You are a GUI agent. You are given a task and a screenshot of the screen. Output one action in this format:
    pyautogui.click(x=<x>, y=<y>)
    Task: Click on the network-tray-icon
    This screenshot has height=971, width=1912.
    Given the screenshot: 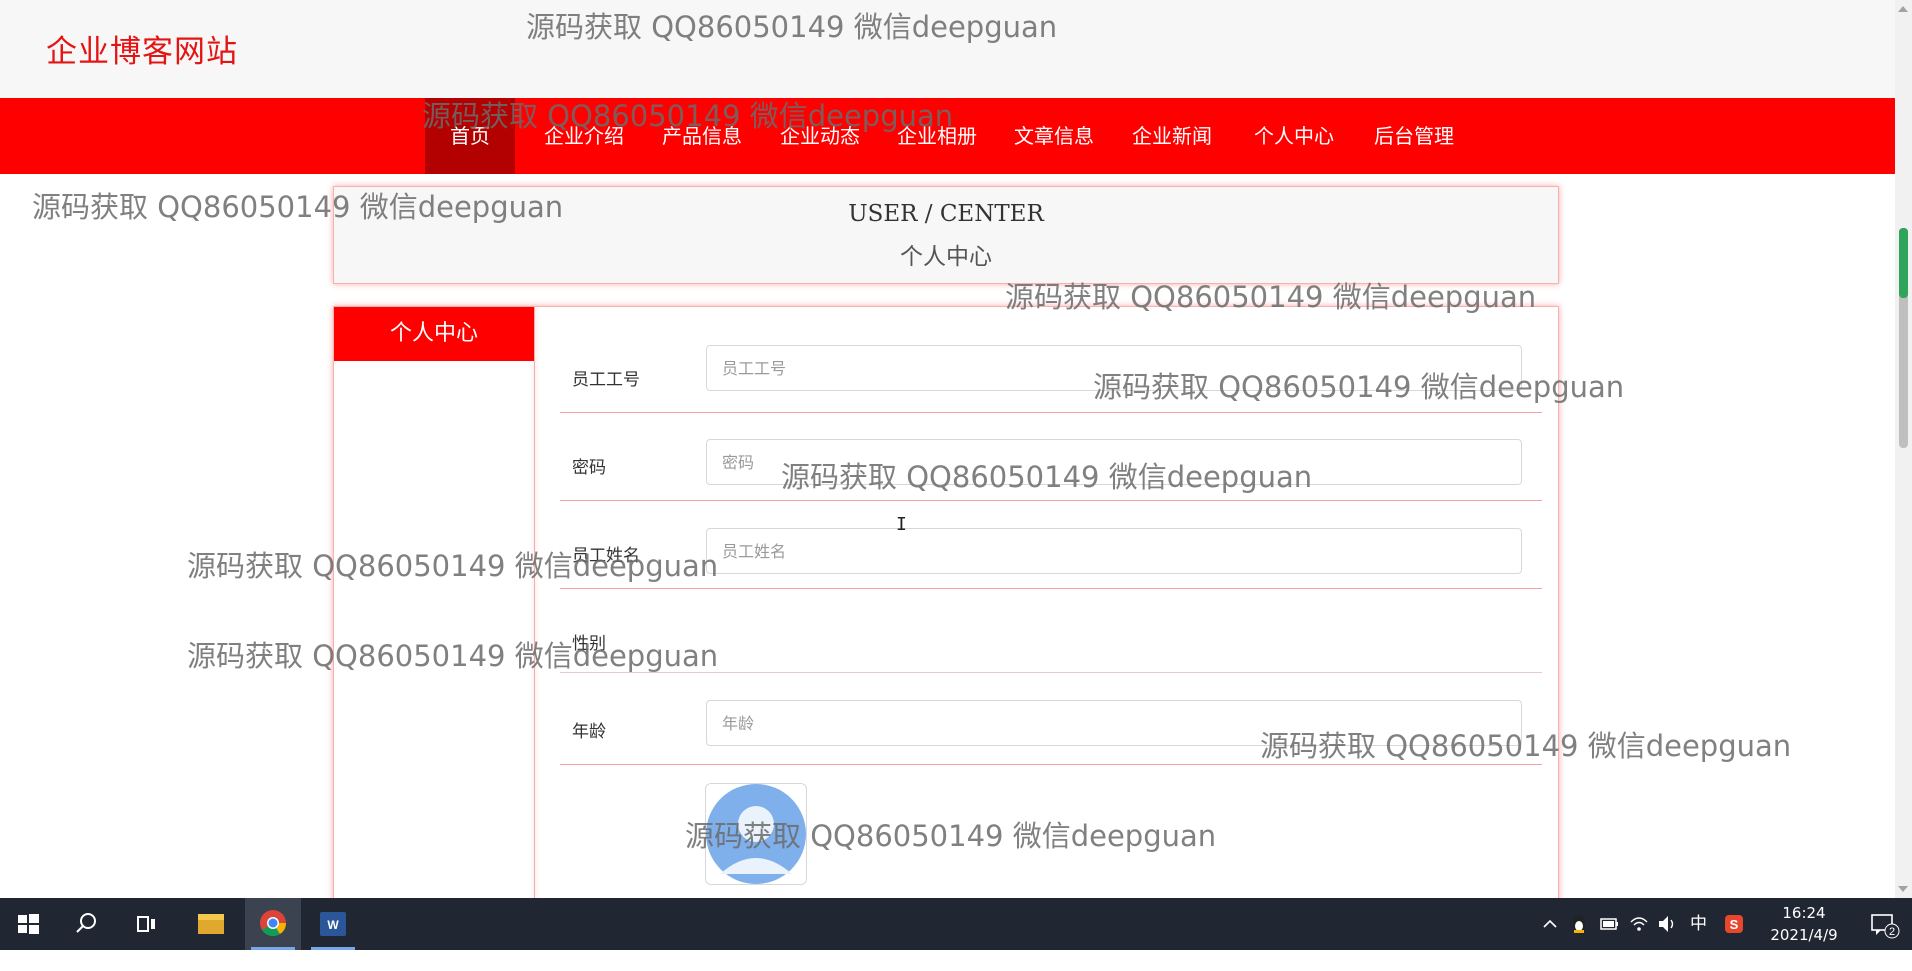 What is the action you would take?
    pyautogui.click(x=1639, y=924)
    